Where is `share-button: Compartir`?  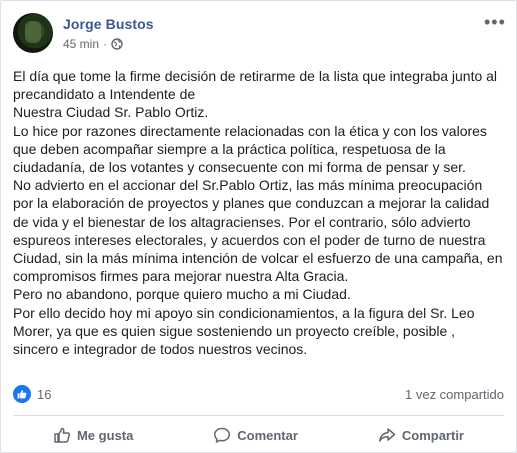 share-button: Compartir is located at coordinates (421, 435).